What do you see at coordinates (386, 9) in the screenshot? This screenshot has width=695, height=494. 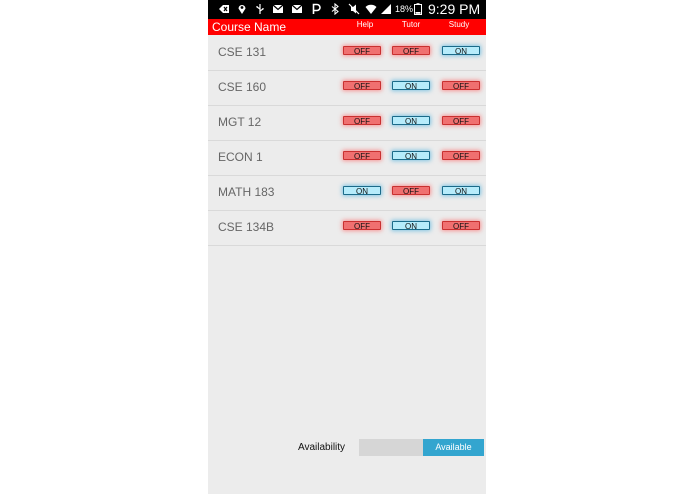 I see `signal-icon` at bounding box center [386, 9].